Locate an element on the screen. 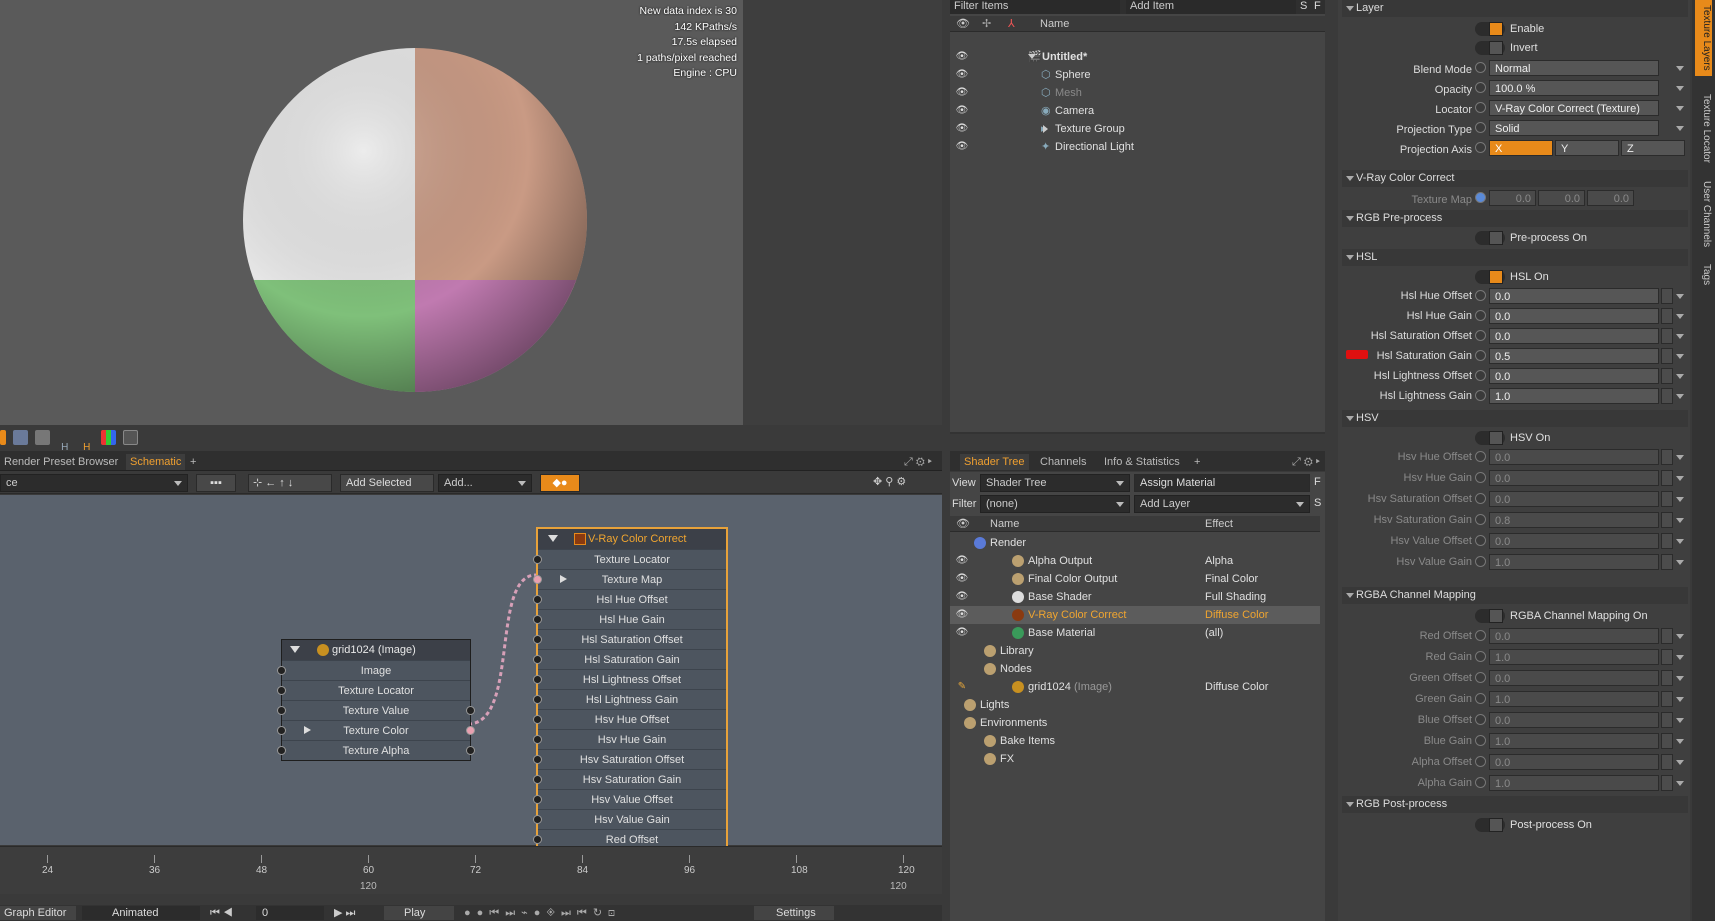 This screenshot has width=1715, height=921. texture-map-dot is located at coordinates (1480, 197).